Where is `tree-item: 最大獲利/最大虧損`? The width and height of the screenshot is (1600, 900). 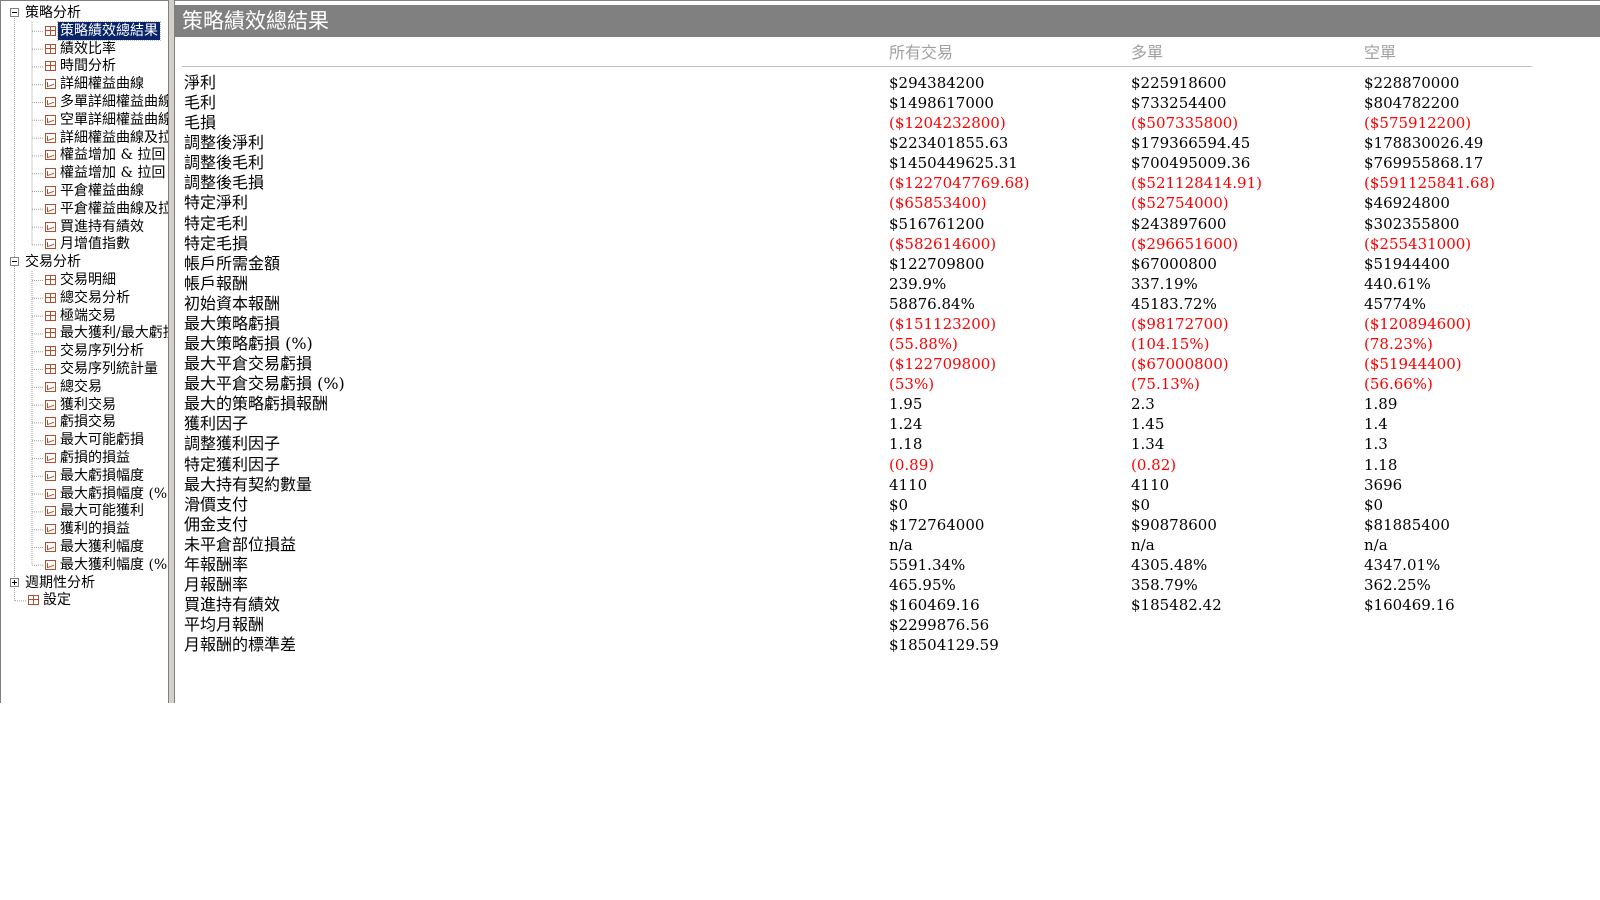 tree-item: 最大獲利/最大虧損 is located at coordinates (84, 333).